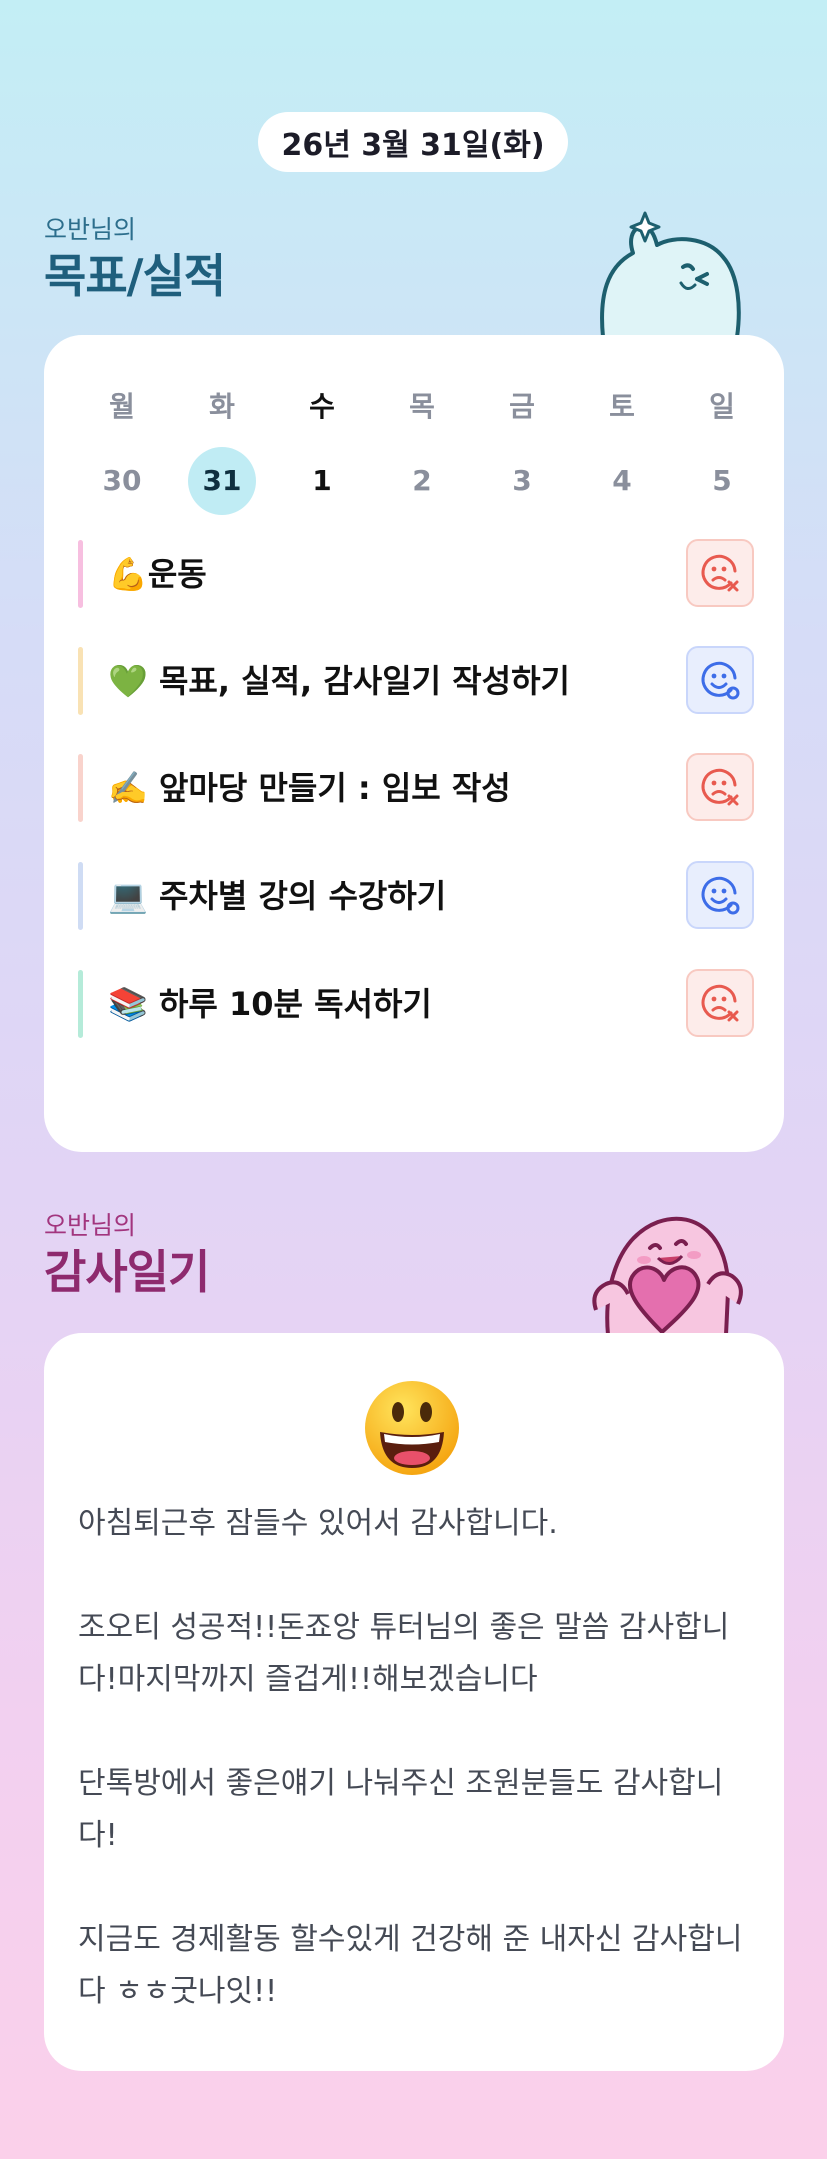 Image resolution: width=827 pixels, height=2159 pixels. I want to click on weekday-wed: 수, so click(322, 406).